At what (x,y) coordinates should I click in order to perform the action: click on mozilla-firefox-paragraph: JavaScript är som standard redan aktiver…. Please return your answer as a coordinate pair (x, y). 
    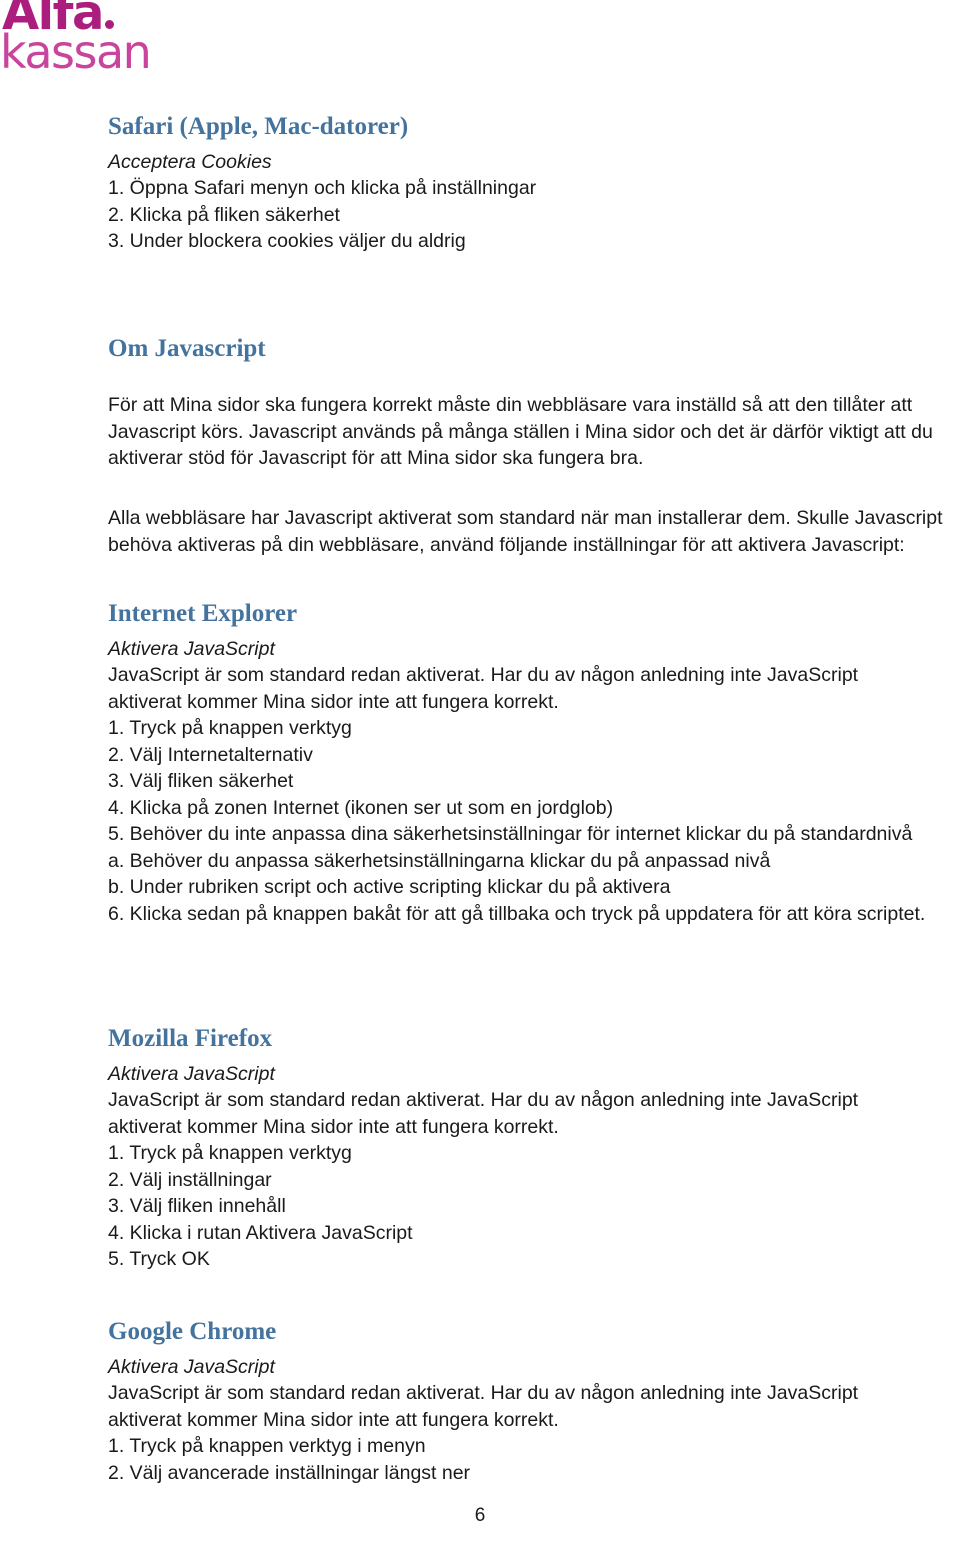
    Looking at the image, I should click on (483, 1113).